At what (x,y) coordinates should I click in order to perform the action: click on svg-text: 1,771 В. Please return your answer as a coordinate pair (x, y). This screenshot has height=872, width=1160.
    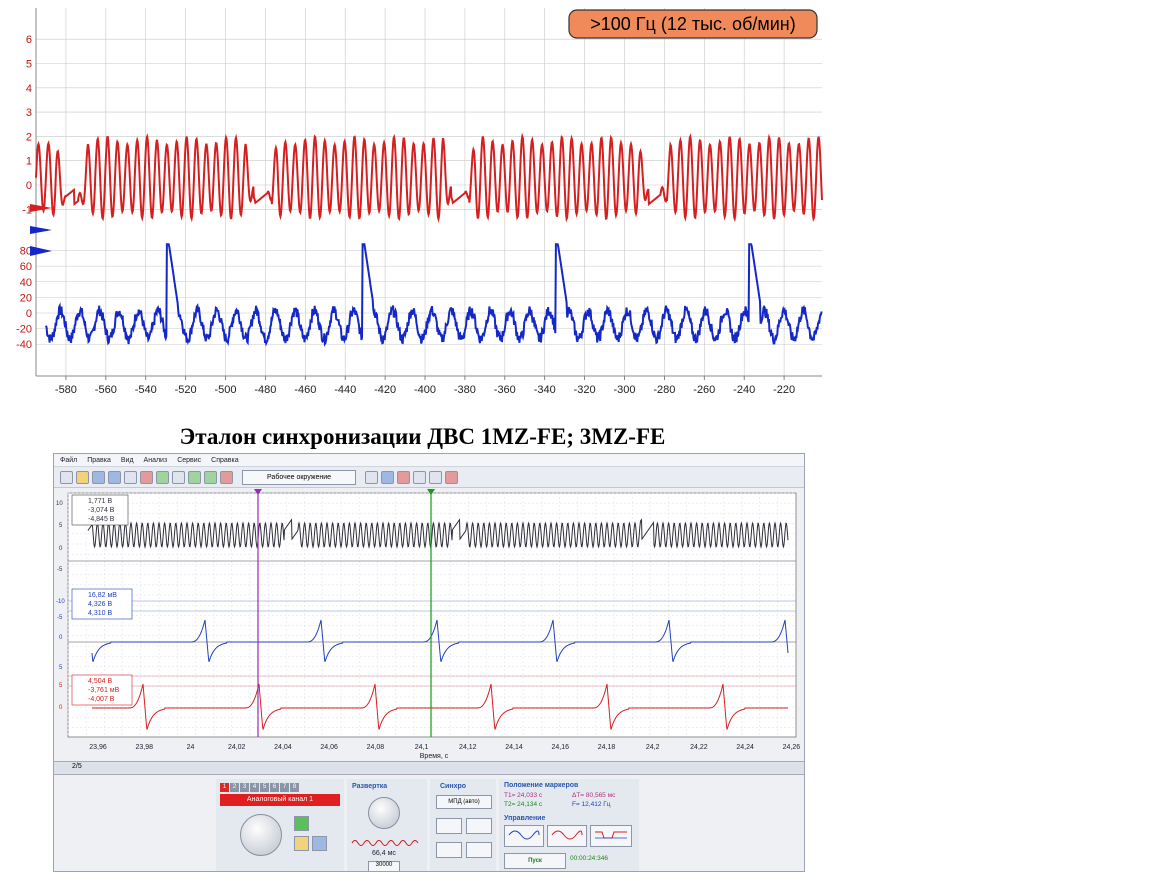
    Looking at the image, I should click on (100, 501).